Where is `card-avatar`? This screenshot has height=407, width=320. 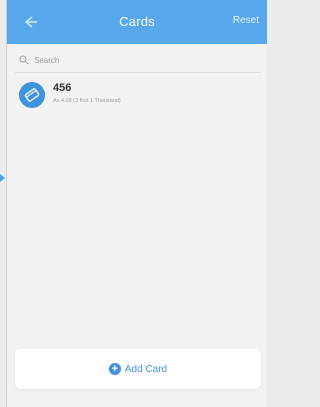 card-avatar is located at coordinates (32, 95).